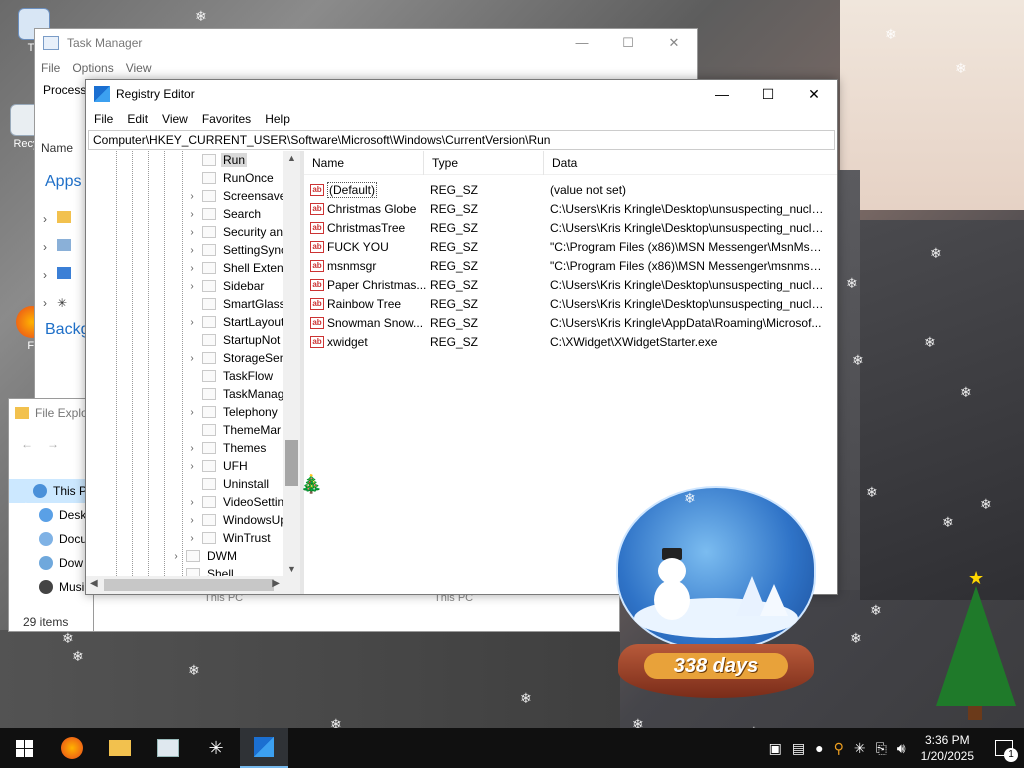 The height and width of the screenshot is (768, 1024). Describe the element at coordinates (277, 119) in the screenshot. I see `menu-help: Help` at that location.